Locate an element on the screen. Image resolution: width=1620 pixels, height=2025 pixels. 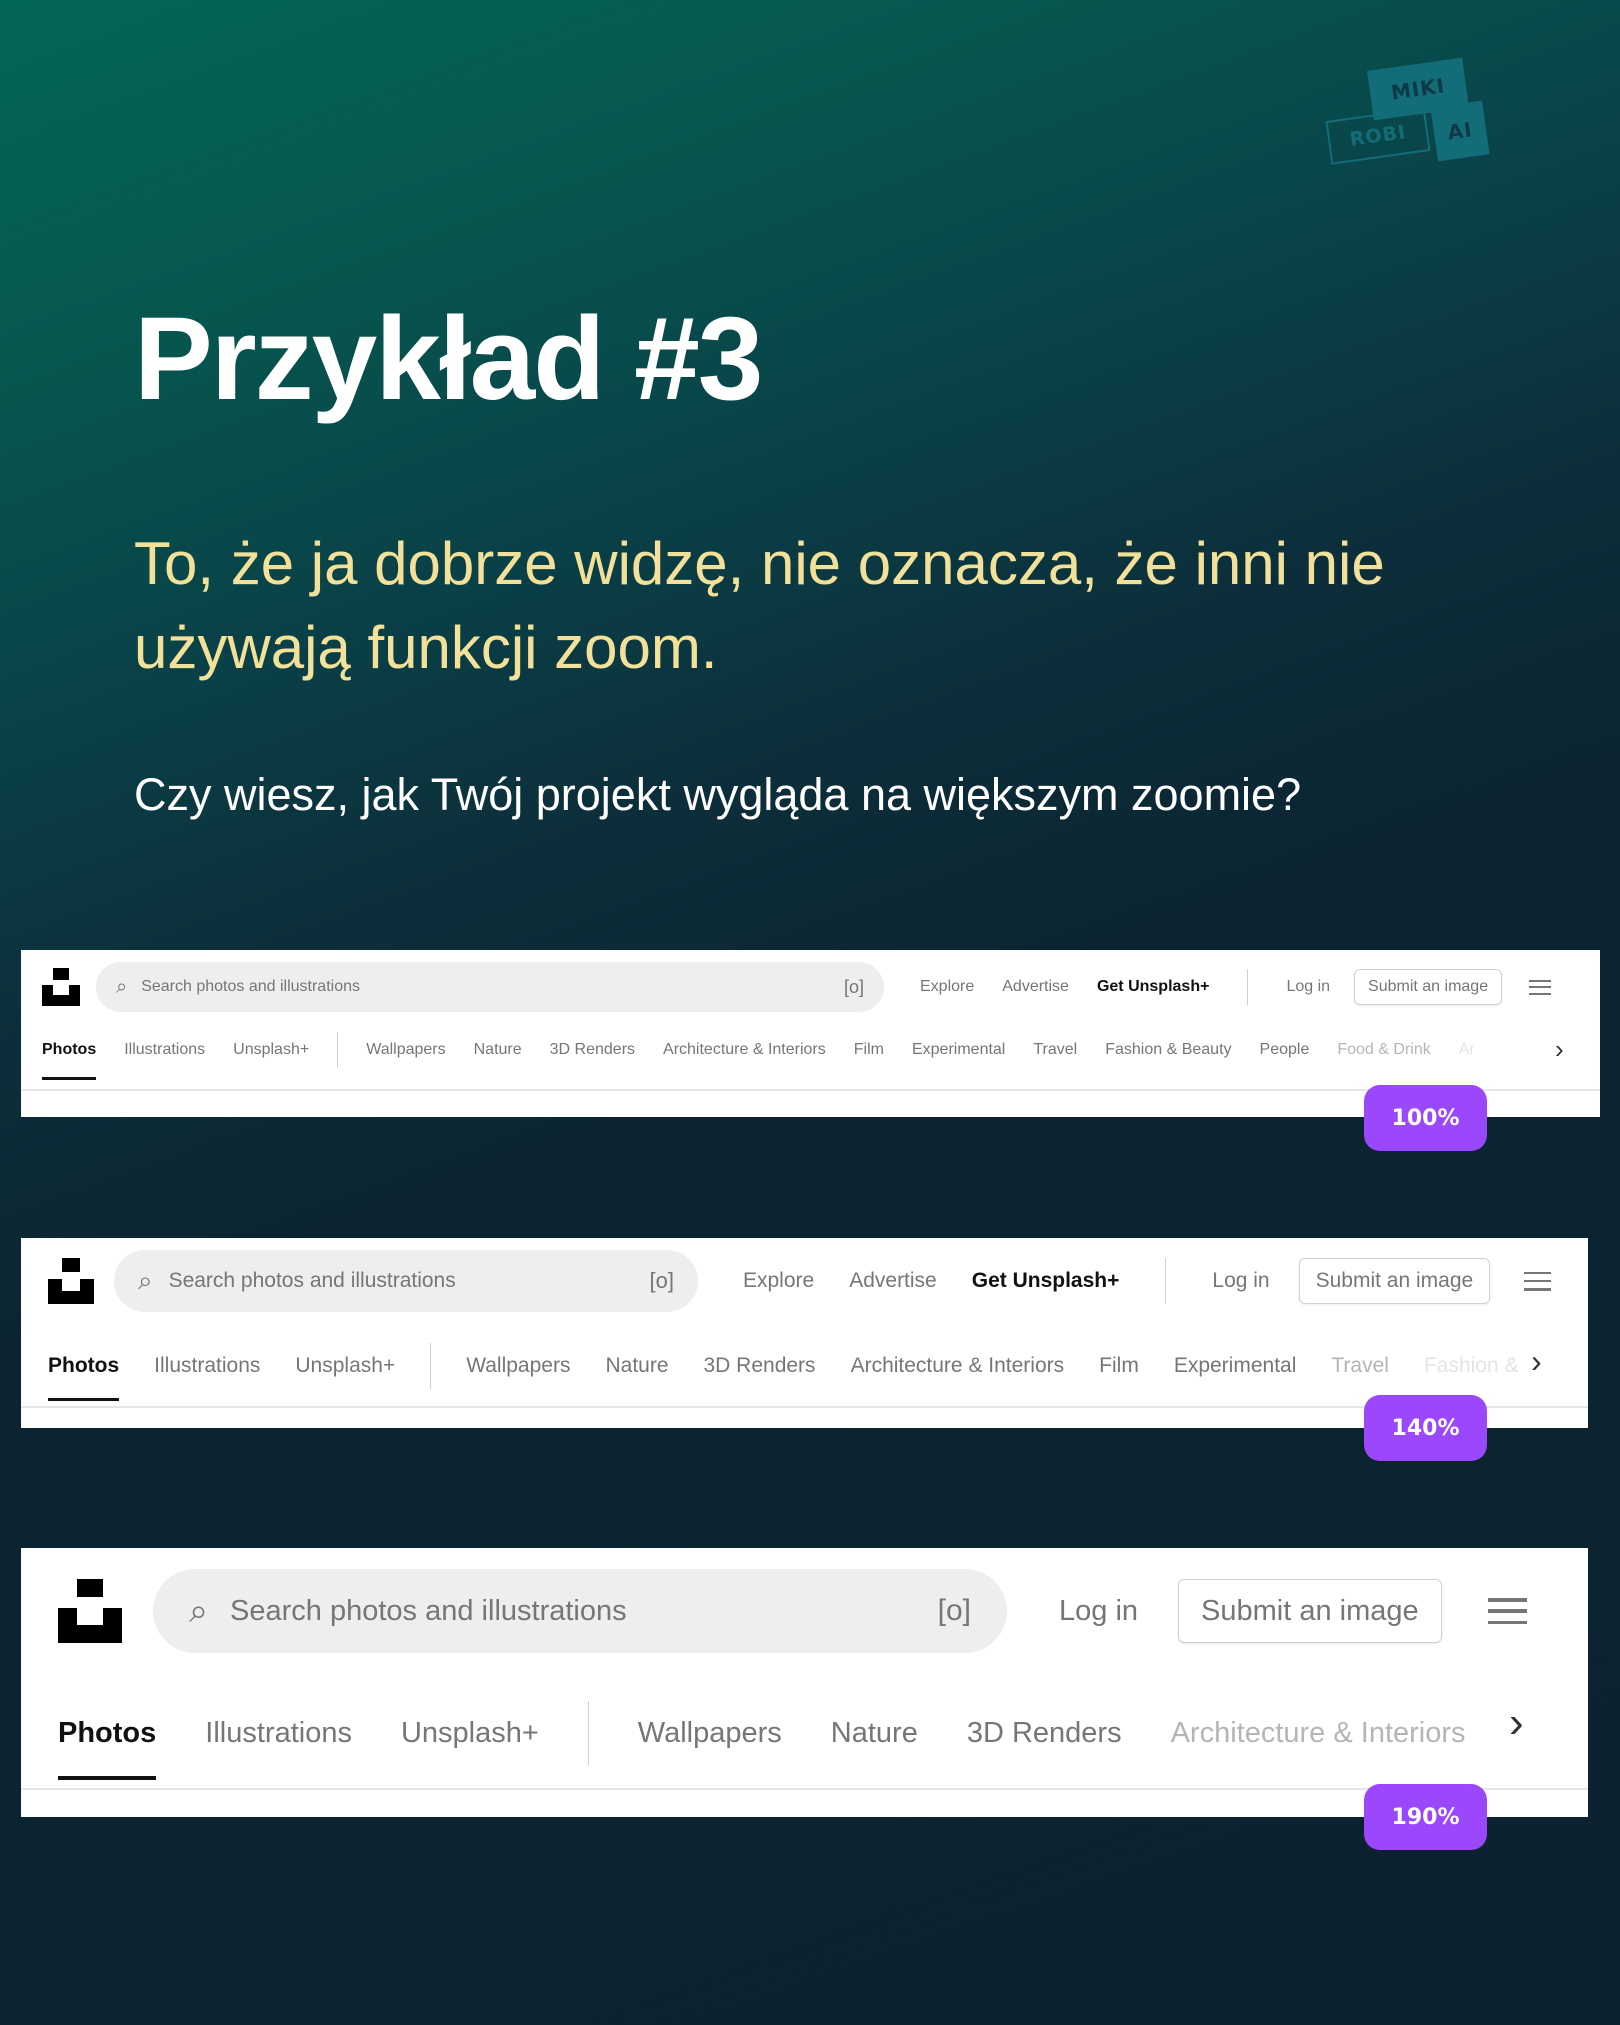
category-tab: Food & Drink is located at coordinates (1383, 1050).